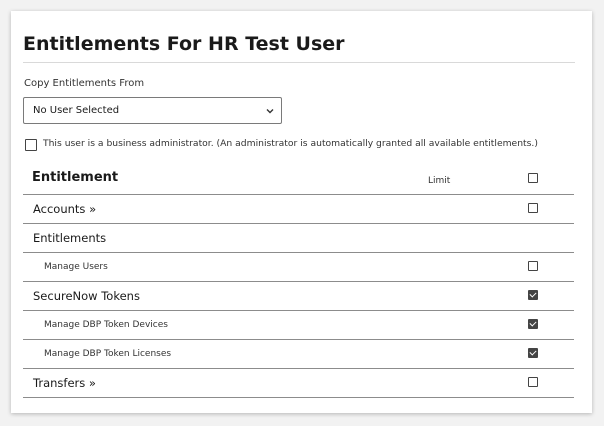  Describe the element at coordinates (76, 267) in the screenshot. I see `entitlement-label: Manage Users` at that location.